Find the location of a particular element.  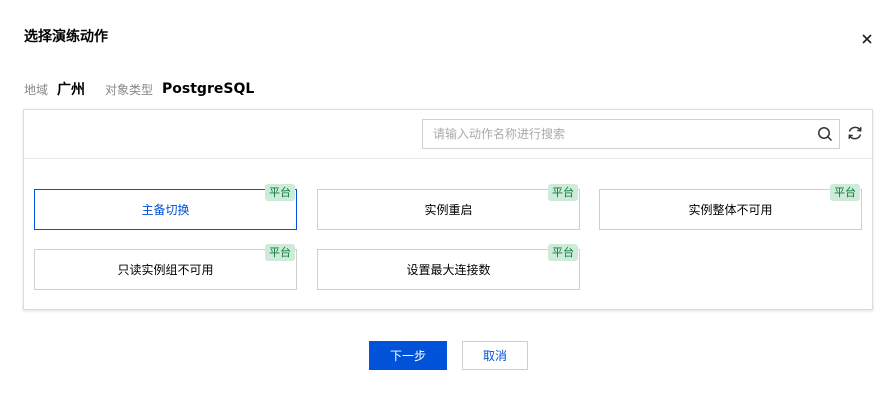

action-label: 主备切换 is located at coordinates (165, 210).